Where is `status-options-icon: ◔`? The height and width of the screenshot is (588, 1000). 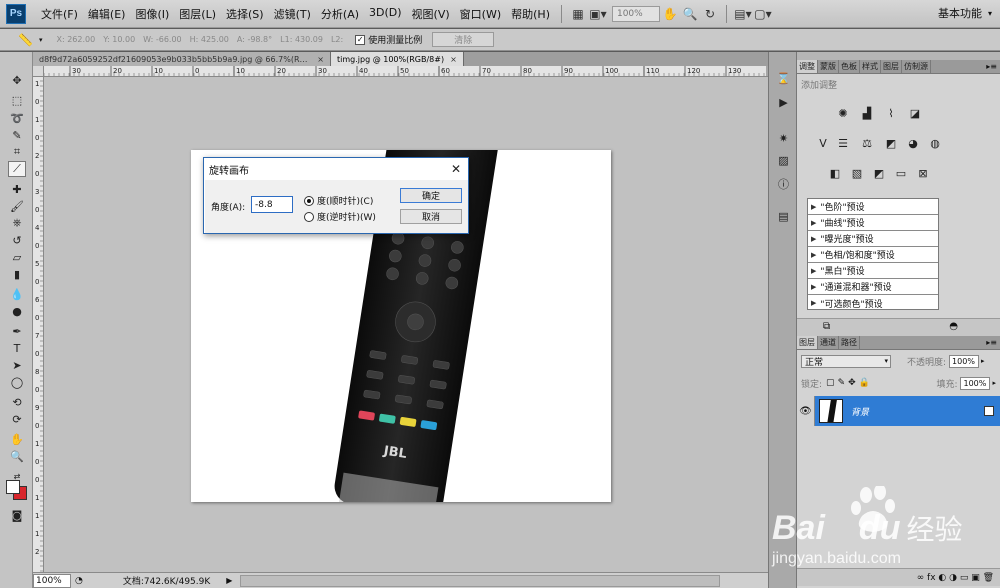
status-options-icon: ◔ is located at coordinates (79, 581).